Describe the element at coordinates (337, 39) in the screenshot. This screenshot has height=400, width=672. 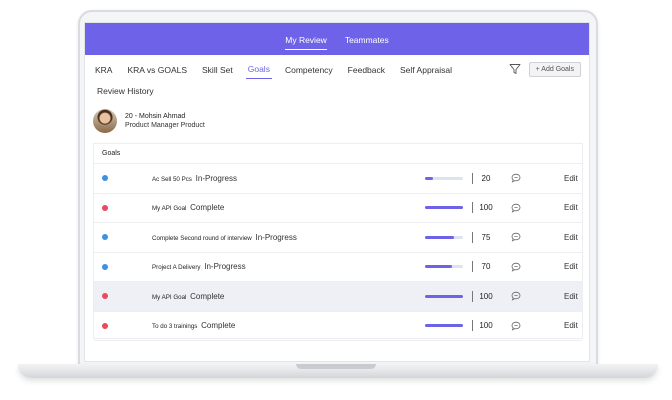
I see `top-bar: My Review Teammates` at that location.